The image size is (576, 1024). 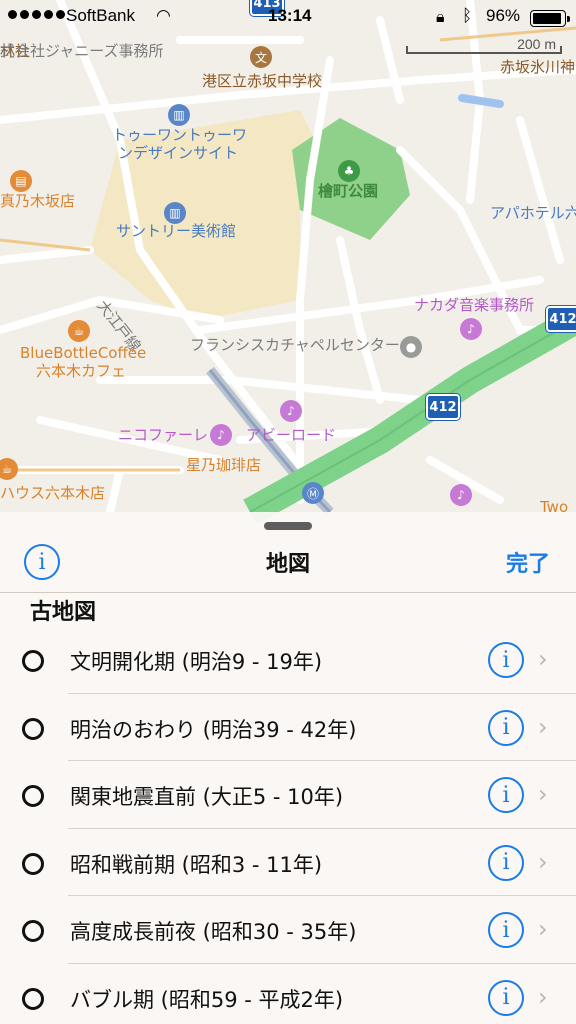 What do you see at coordinates (528, 562) in the screenshot?
I see `done-button: 完了` at bounding box center [528, 562].